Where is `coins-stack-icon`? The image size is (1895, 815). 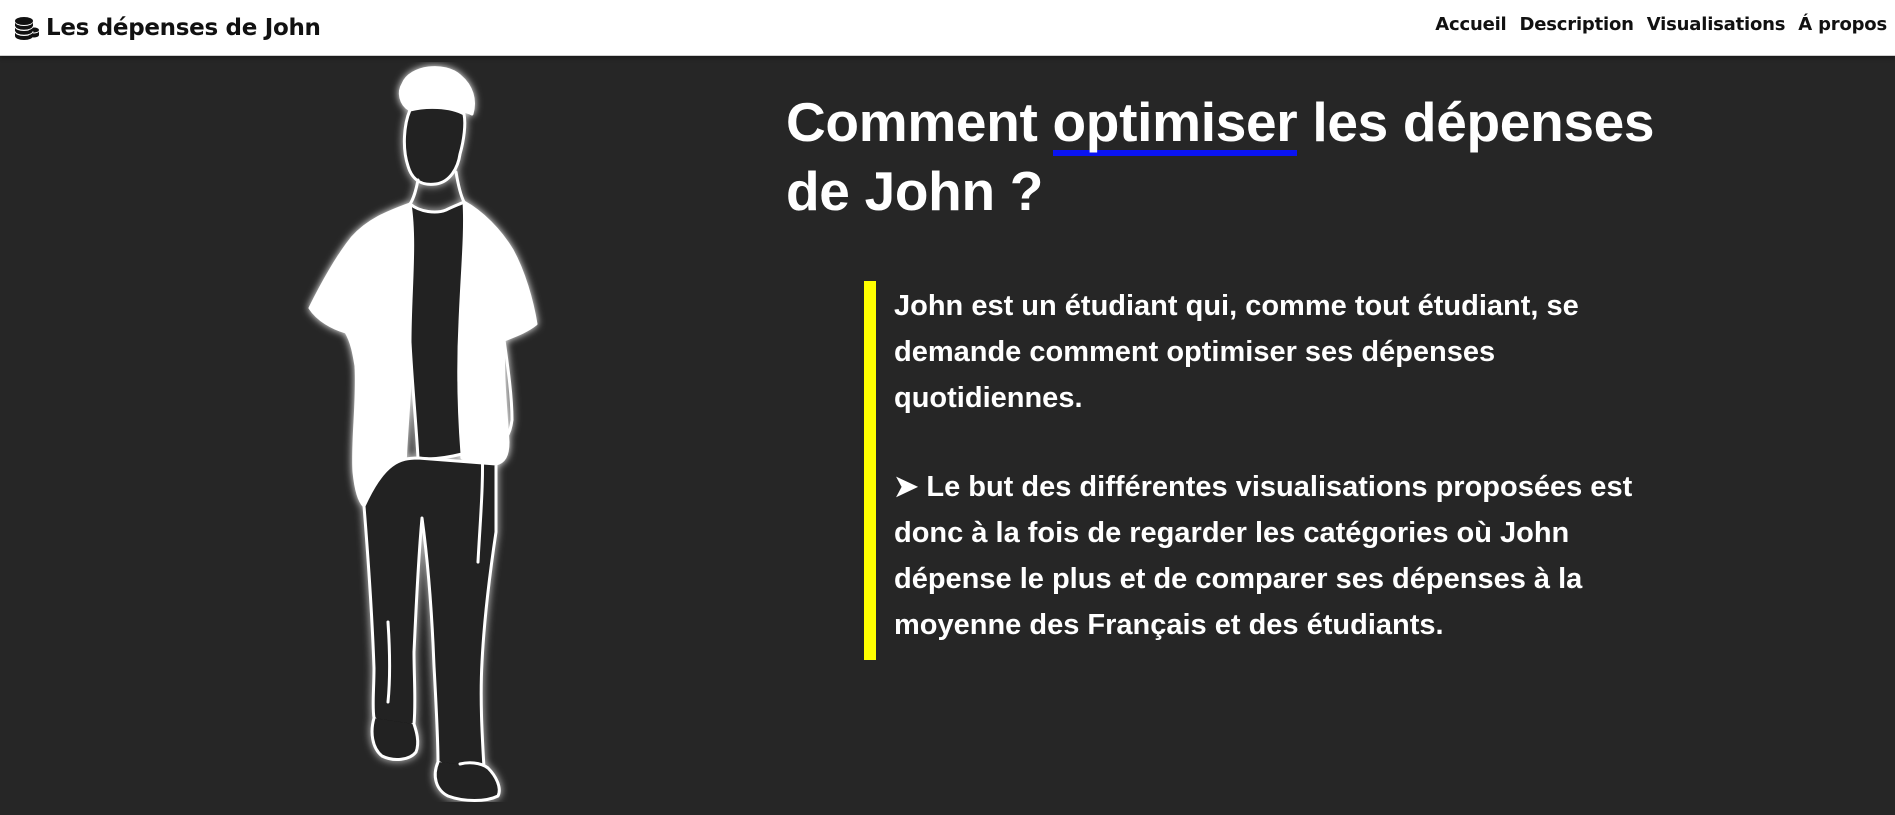
coins-stack-icon is located at coordinates (26, 28).